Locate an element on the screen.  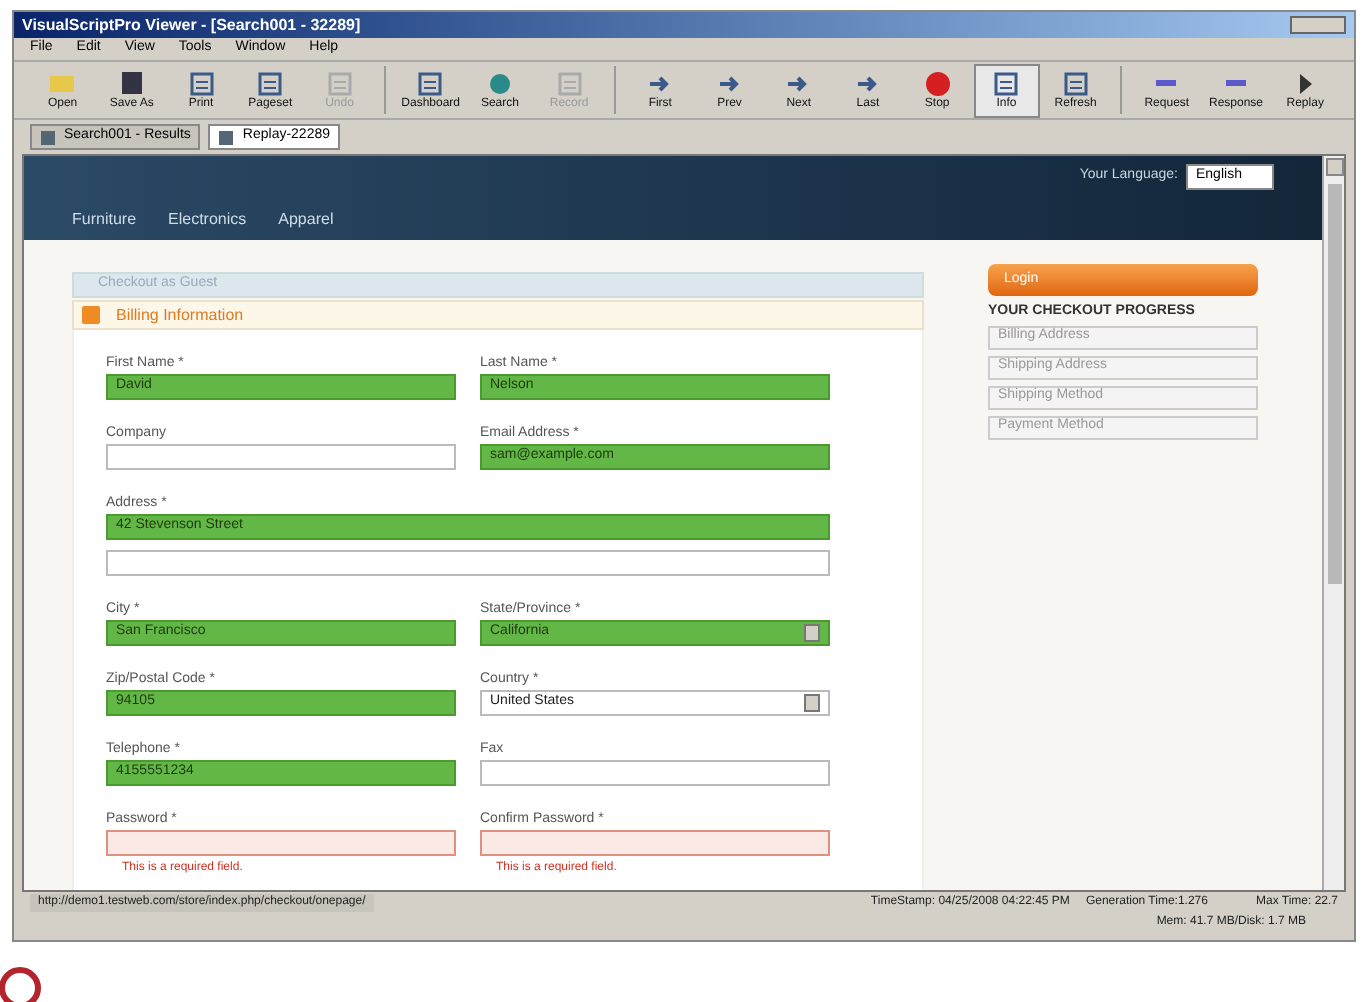
nav-link: Electronics is located at coordinates (207, 220).